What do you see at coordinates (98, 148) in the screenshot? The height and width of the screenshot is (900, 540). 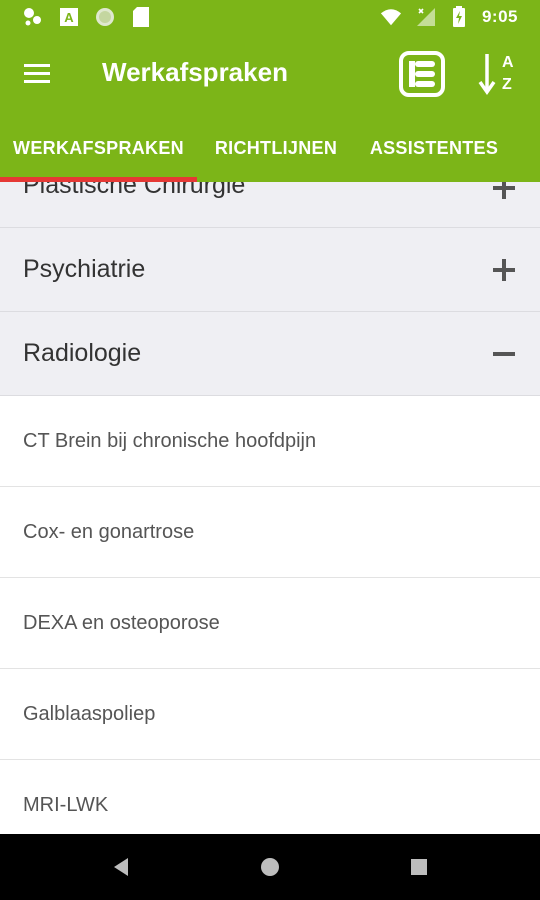 I see `tab-werkafspraken: WERKAFSPRAKEN` at bounding box center [98, 148].